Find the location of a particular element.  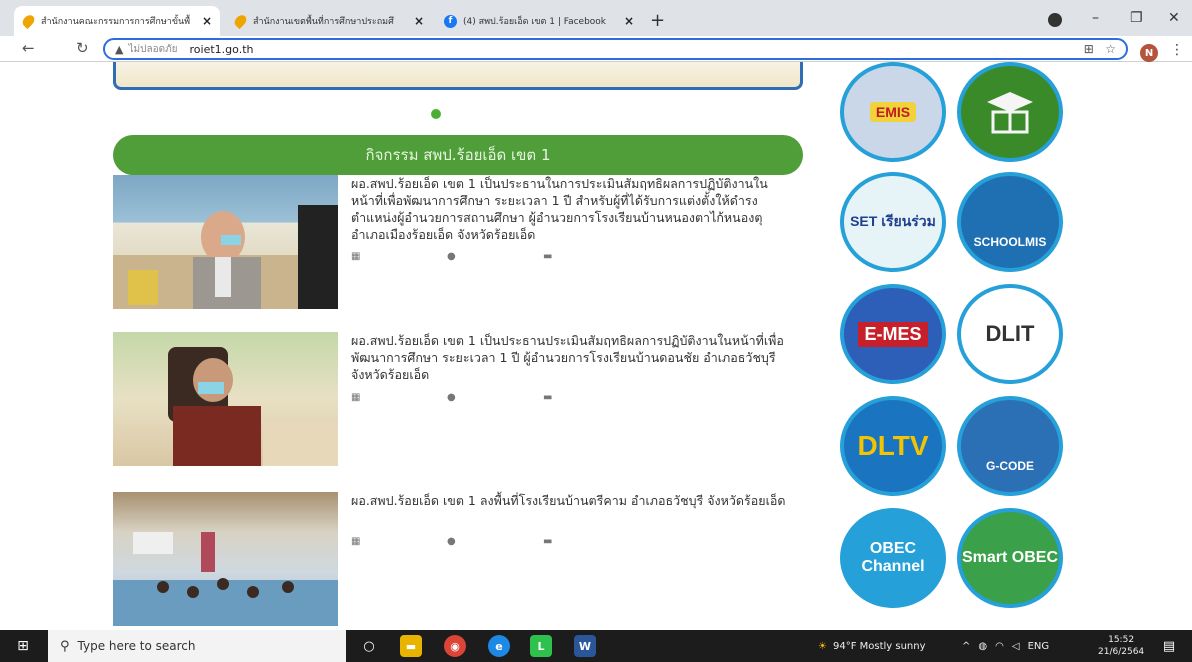

link-label: SET เรียนร่วม is located at coordinates (893, 221).